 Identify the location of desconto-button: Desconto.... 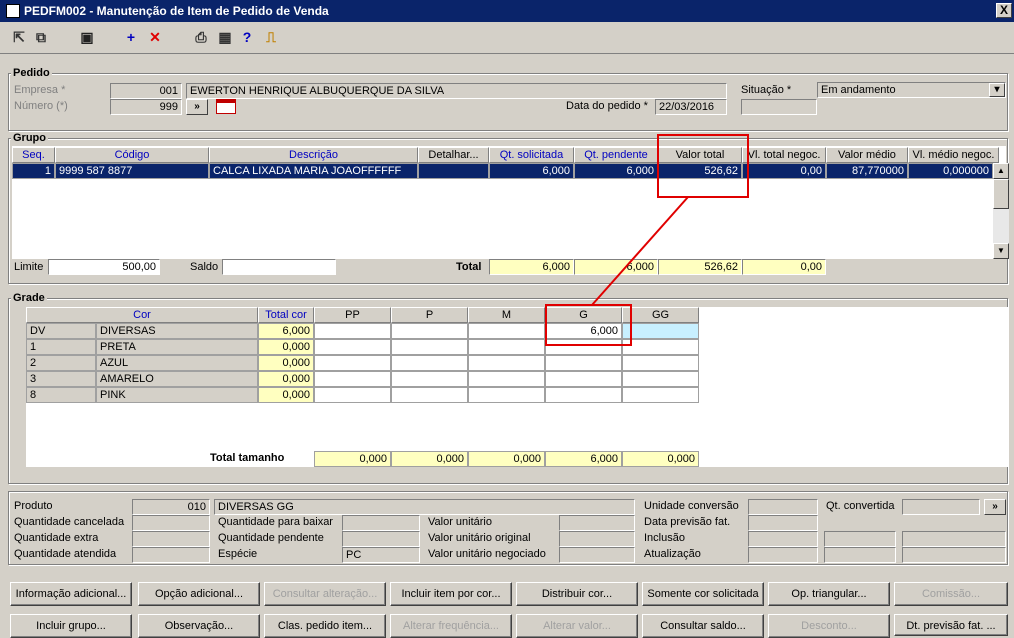
(829, 626).